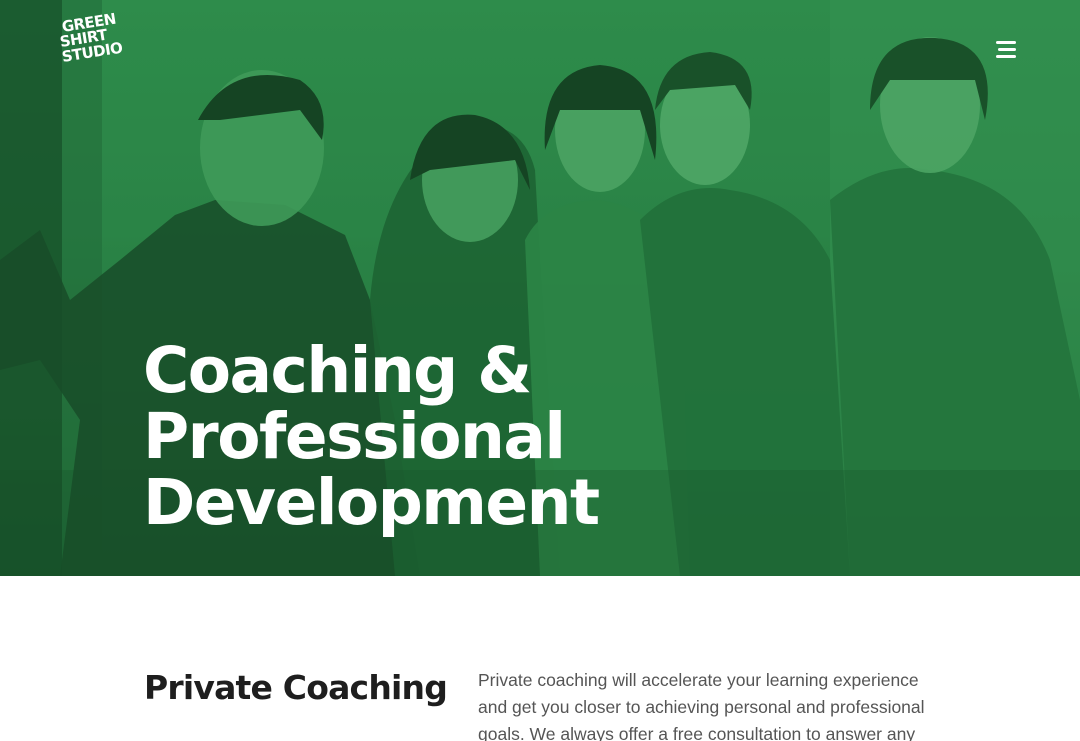  Describe the element at coordinates (296, 687) in the screenshot. I see `section-heading: Private Coaching` at that location.